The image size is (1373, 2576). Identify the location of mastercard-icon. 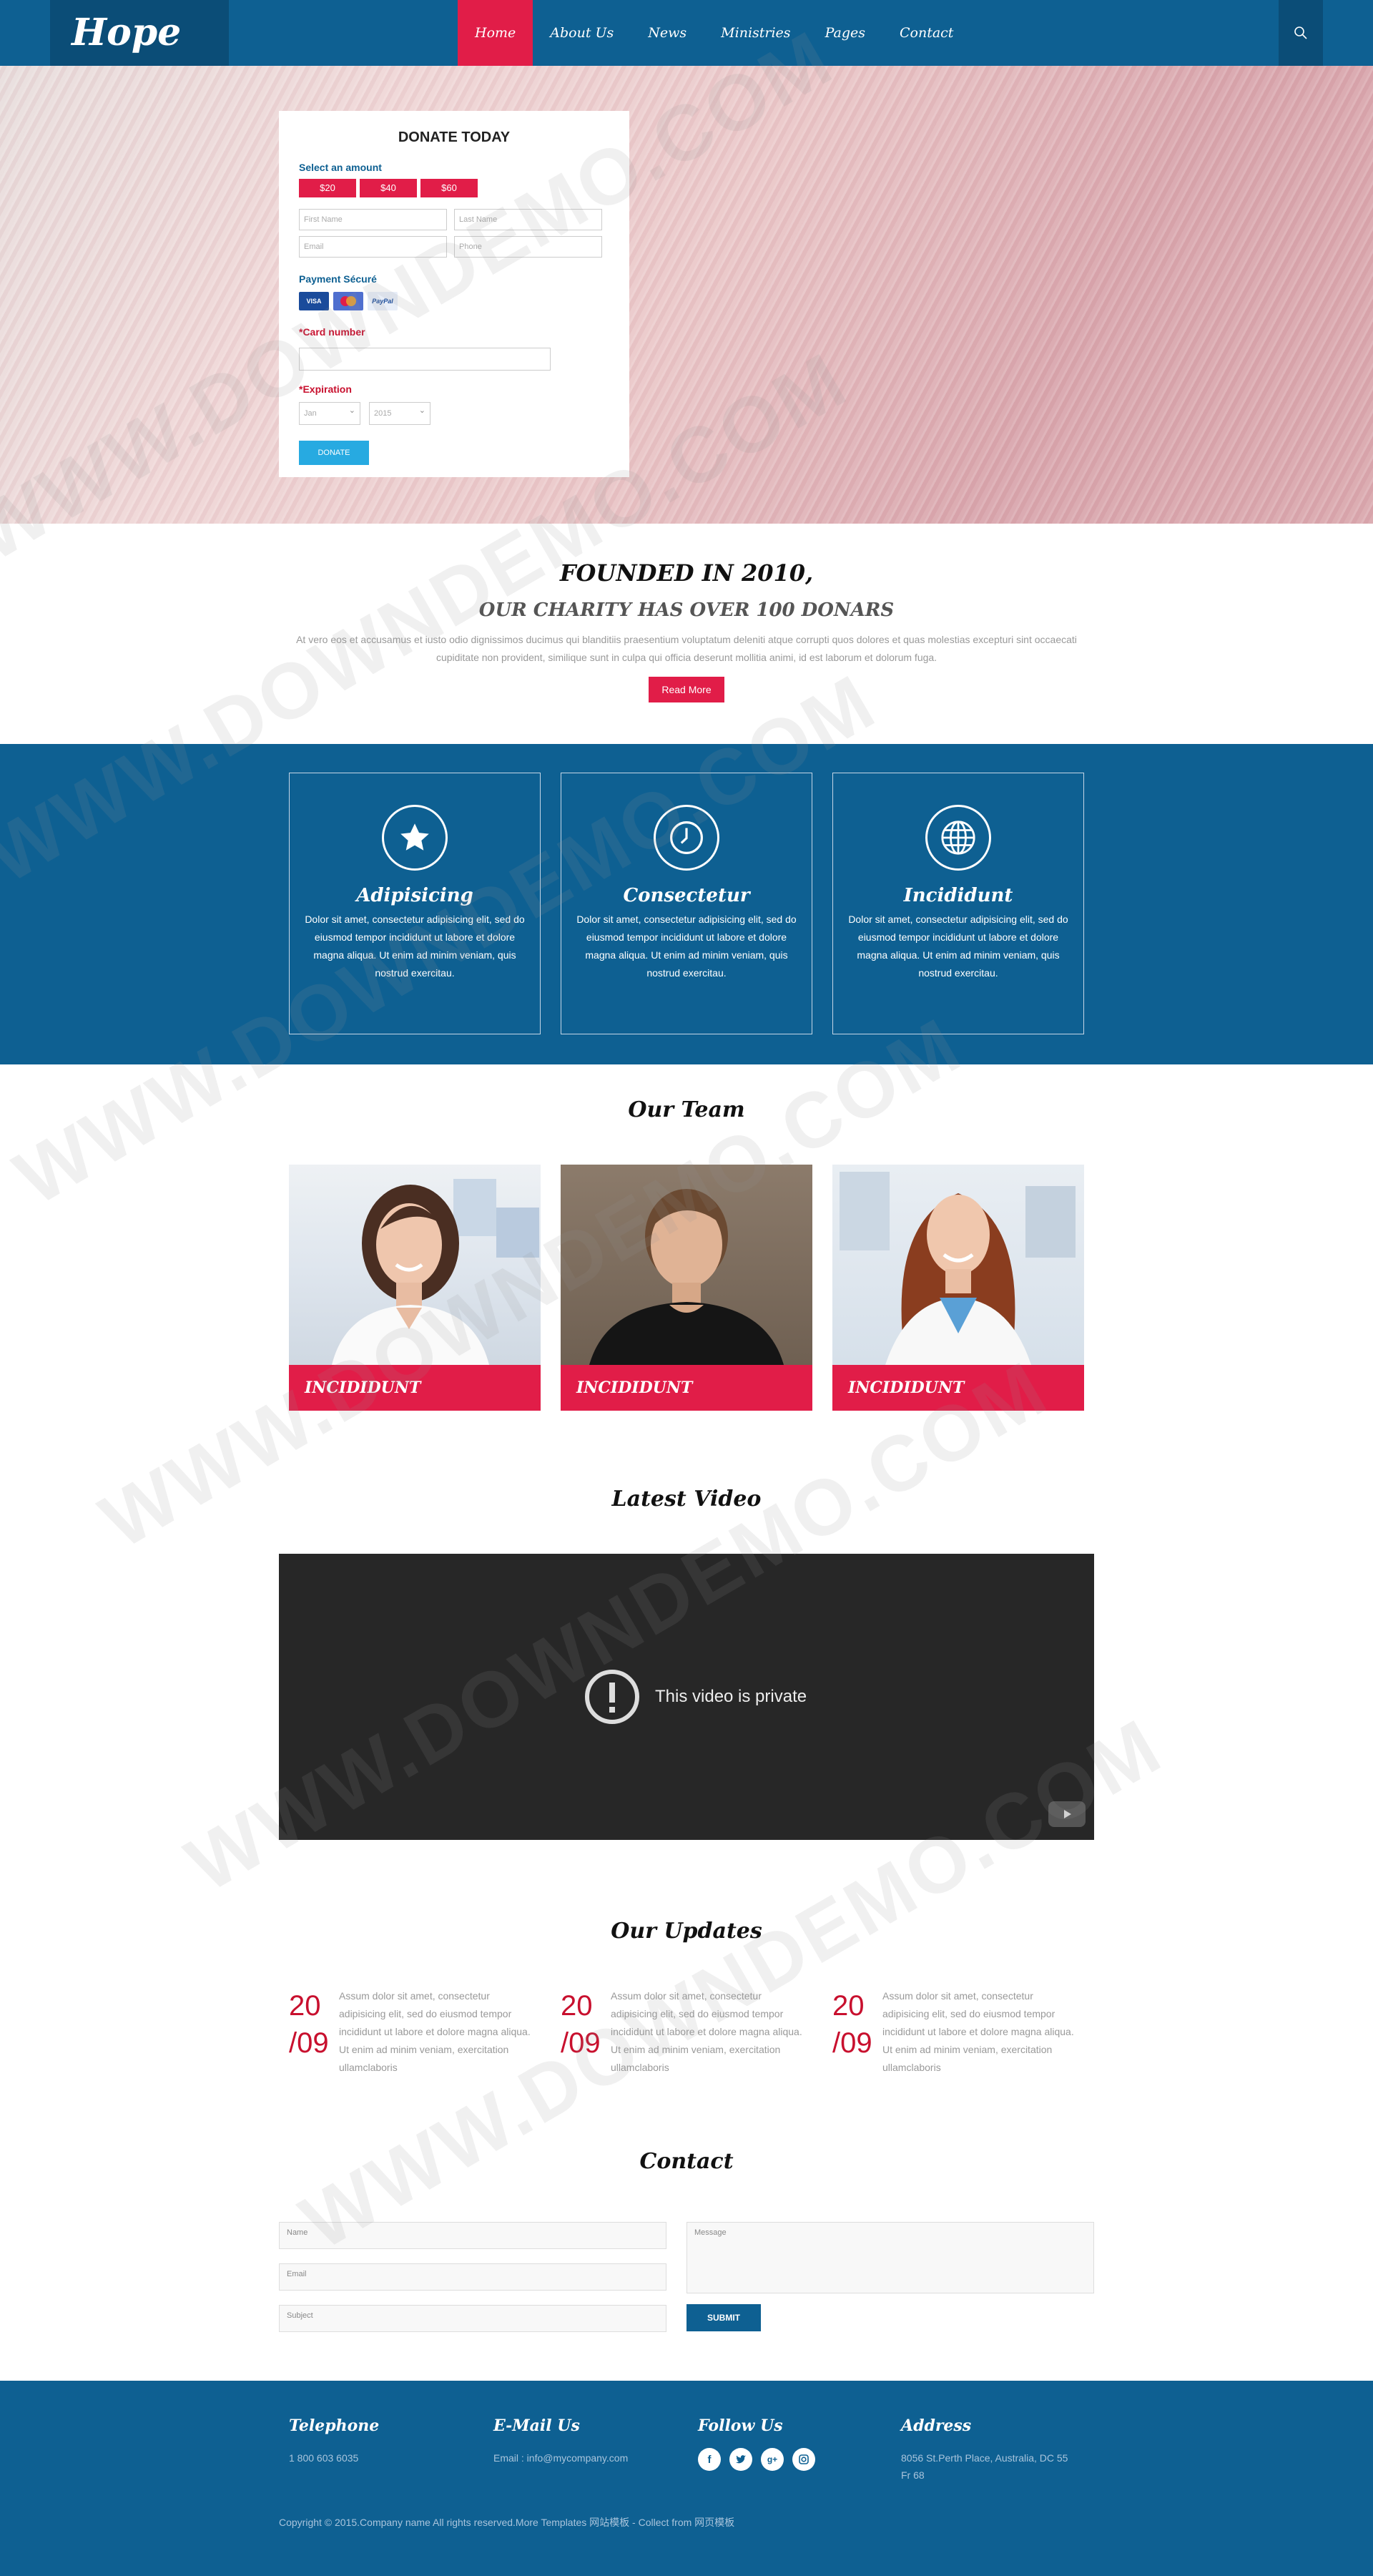
(348, 301).